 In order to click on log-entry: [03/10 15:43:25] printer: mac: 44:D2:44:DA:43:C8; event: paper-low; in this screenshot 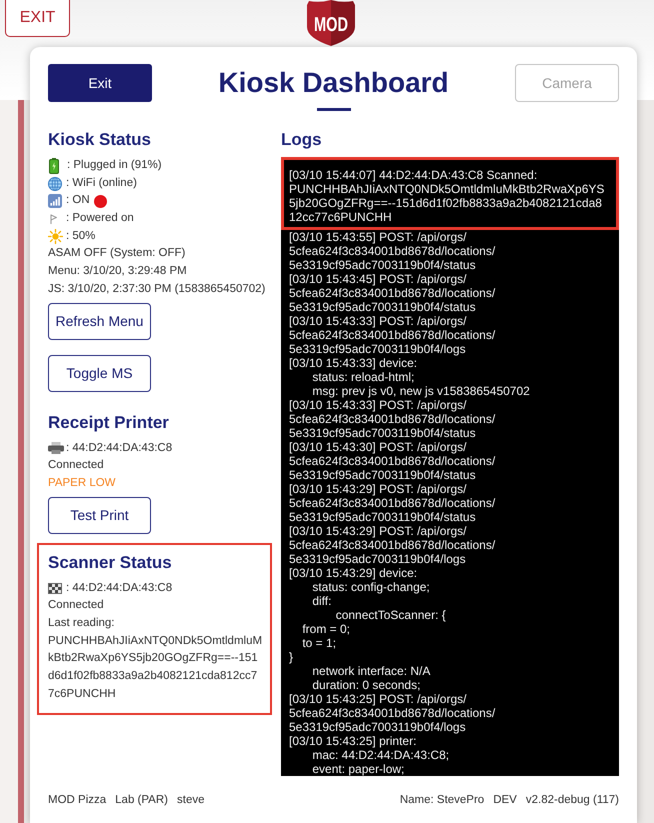, I will do `click(369, 755)`.